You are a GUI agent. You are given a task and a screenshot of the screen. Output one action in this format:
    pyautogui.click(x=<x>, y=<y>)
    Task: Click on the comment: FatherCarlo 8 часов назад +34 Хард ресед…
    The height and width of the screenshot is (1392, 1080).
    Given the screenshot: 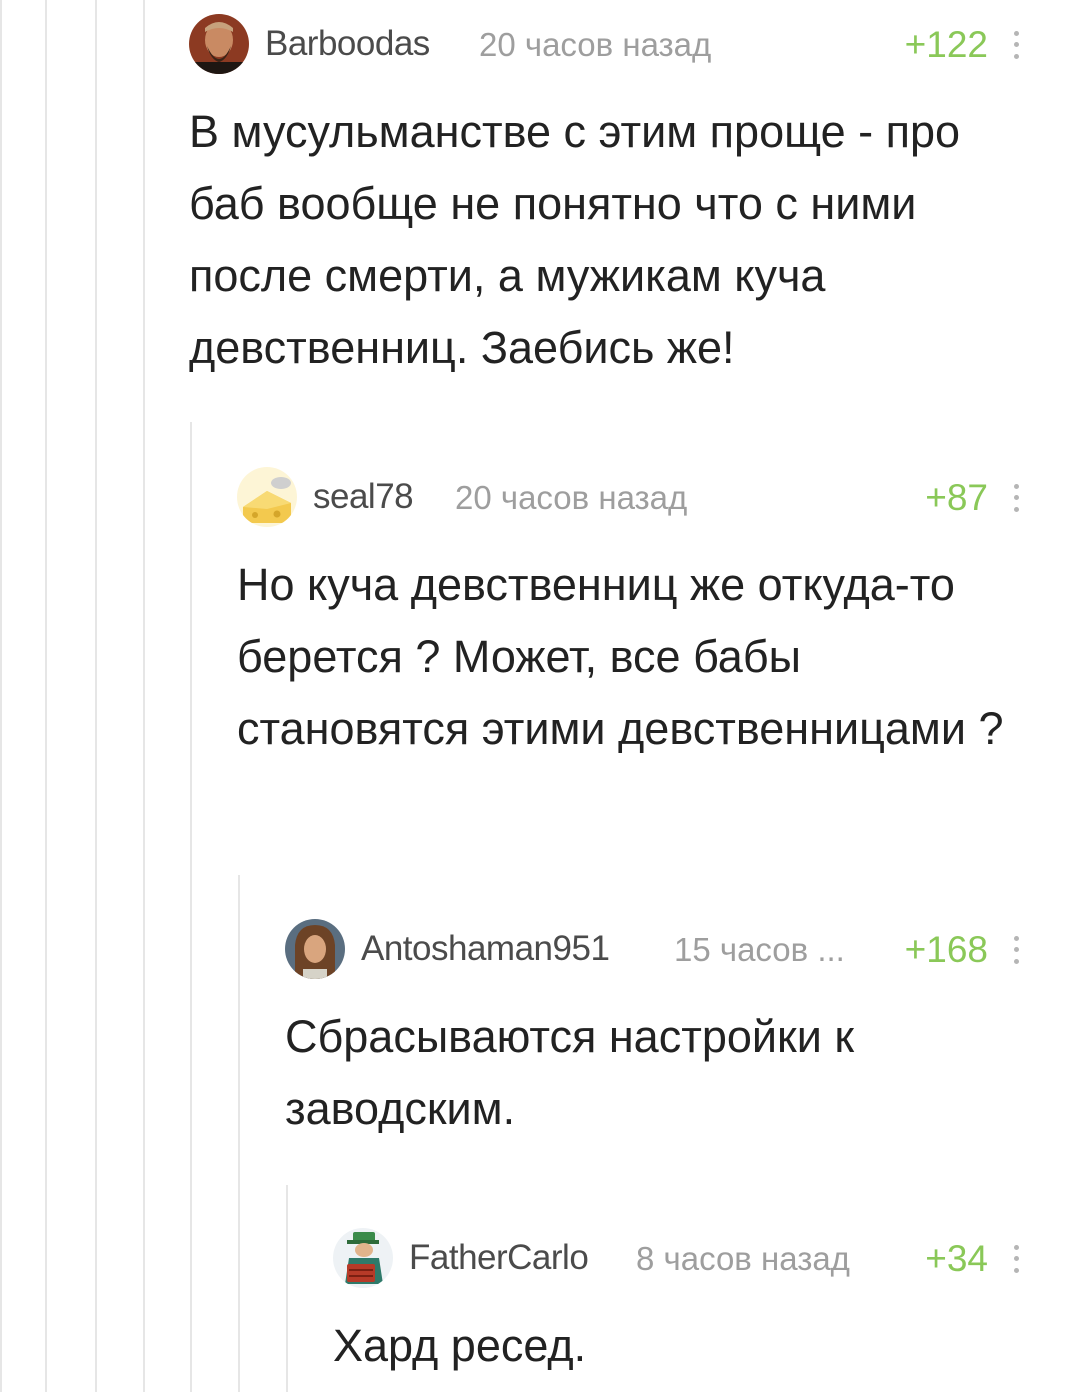 What is the action you would take?
    pyautogui.click(x=706, y=1305)
    